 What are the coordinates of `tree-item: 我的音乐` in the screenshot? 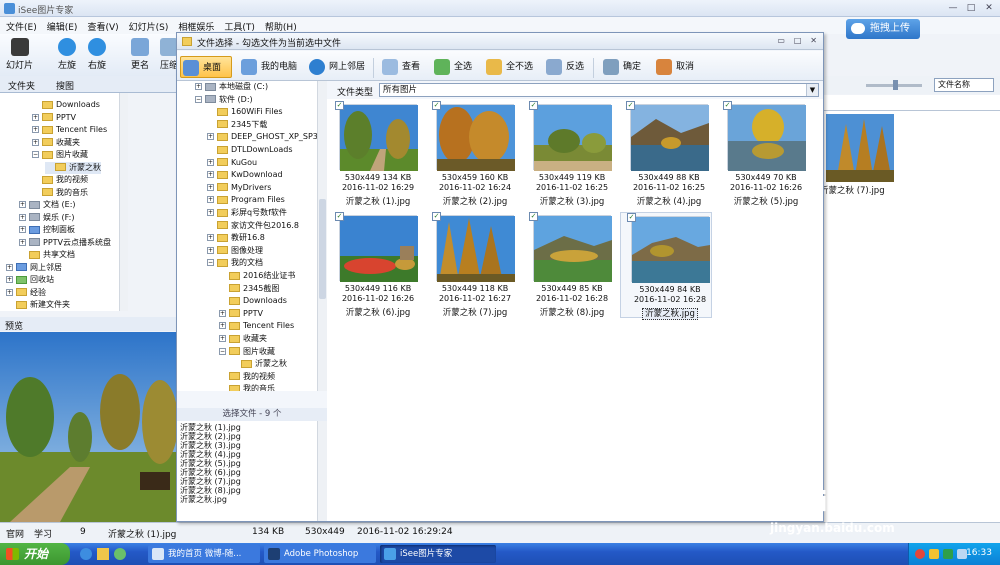 It's located at (247, 387).